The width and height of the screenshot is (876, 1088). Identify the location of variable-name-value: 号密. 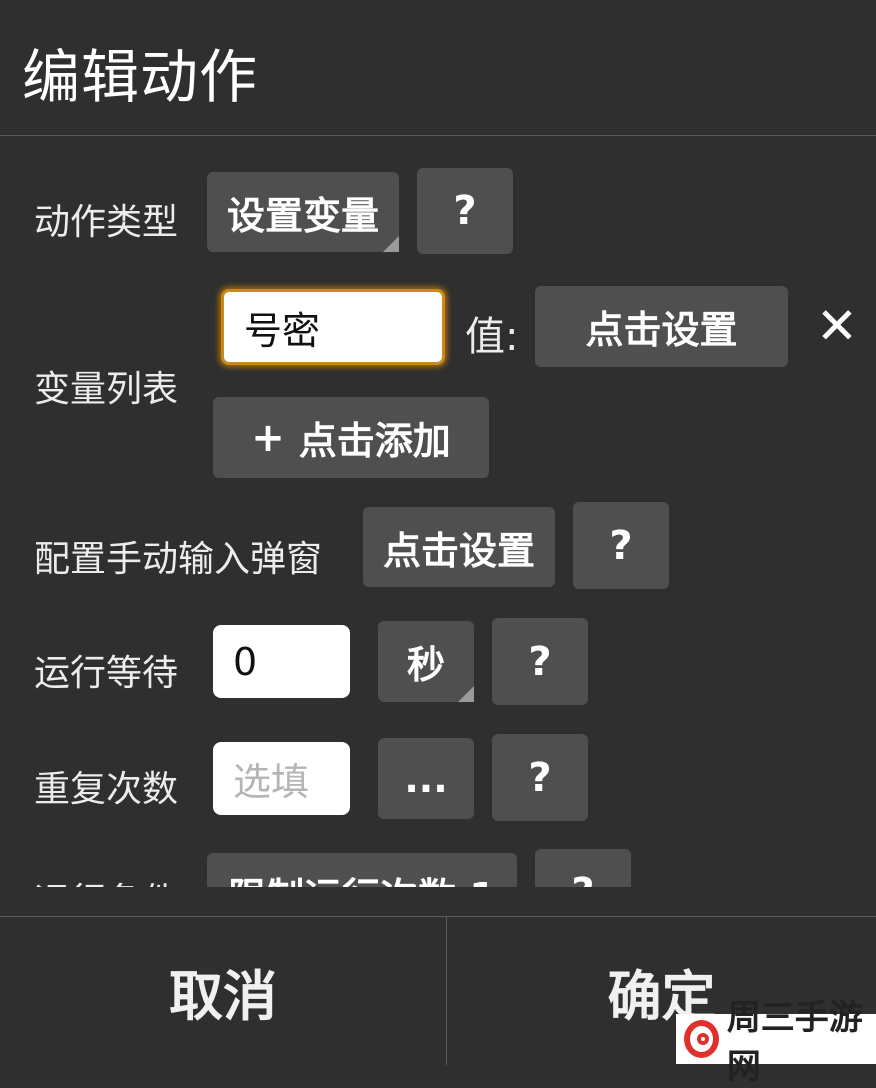
(282, 330).